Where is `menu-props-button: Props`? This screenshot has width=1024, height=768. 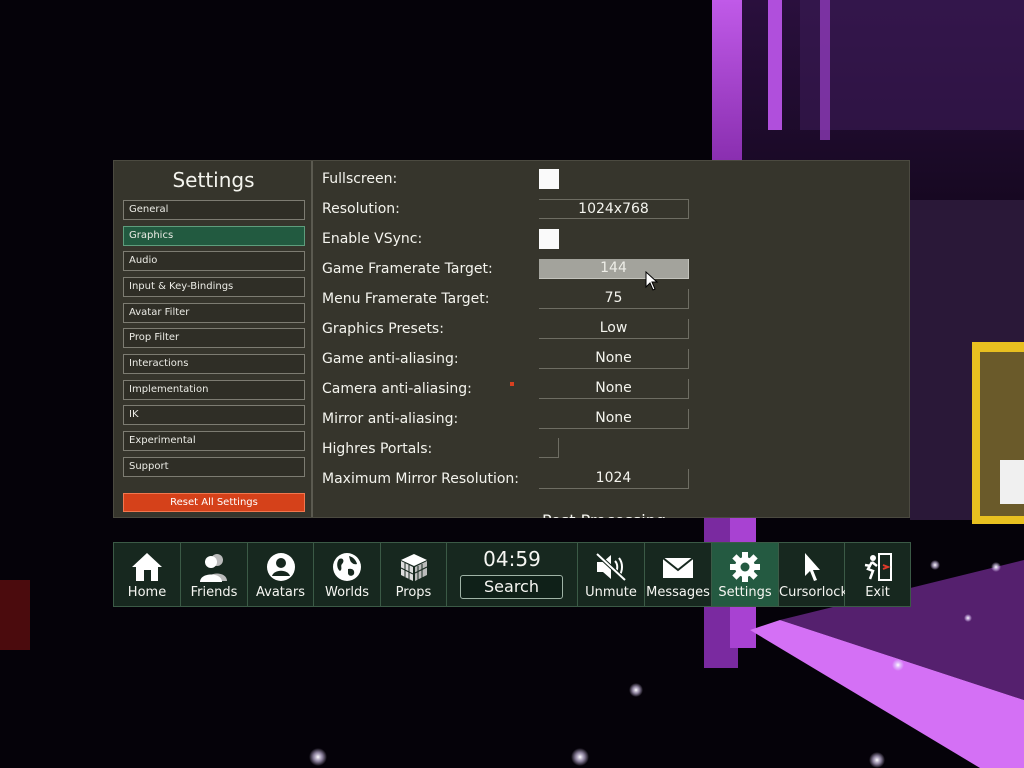
menu-props-button: Props is located at coordinates (414, 574).